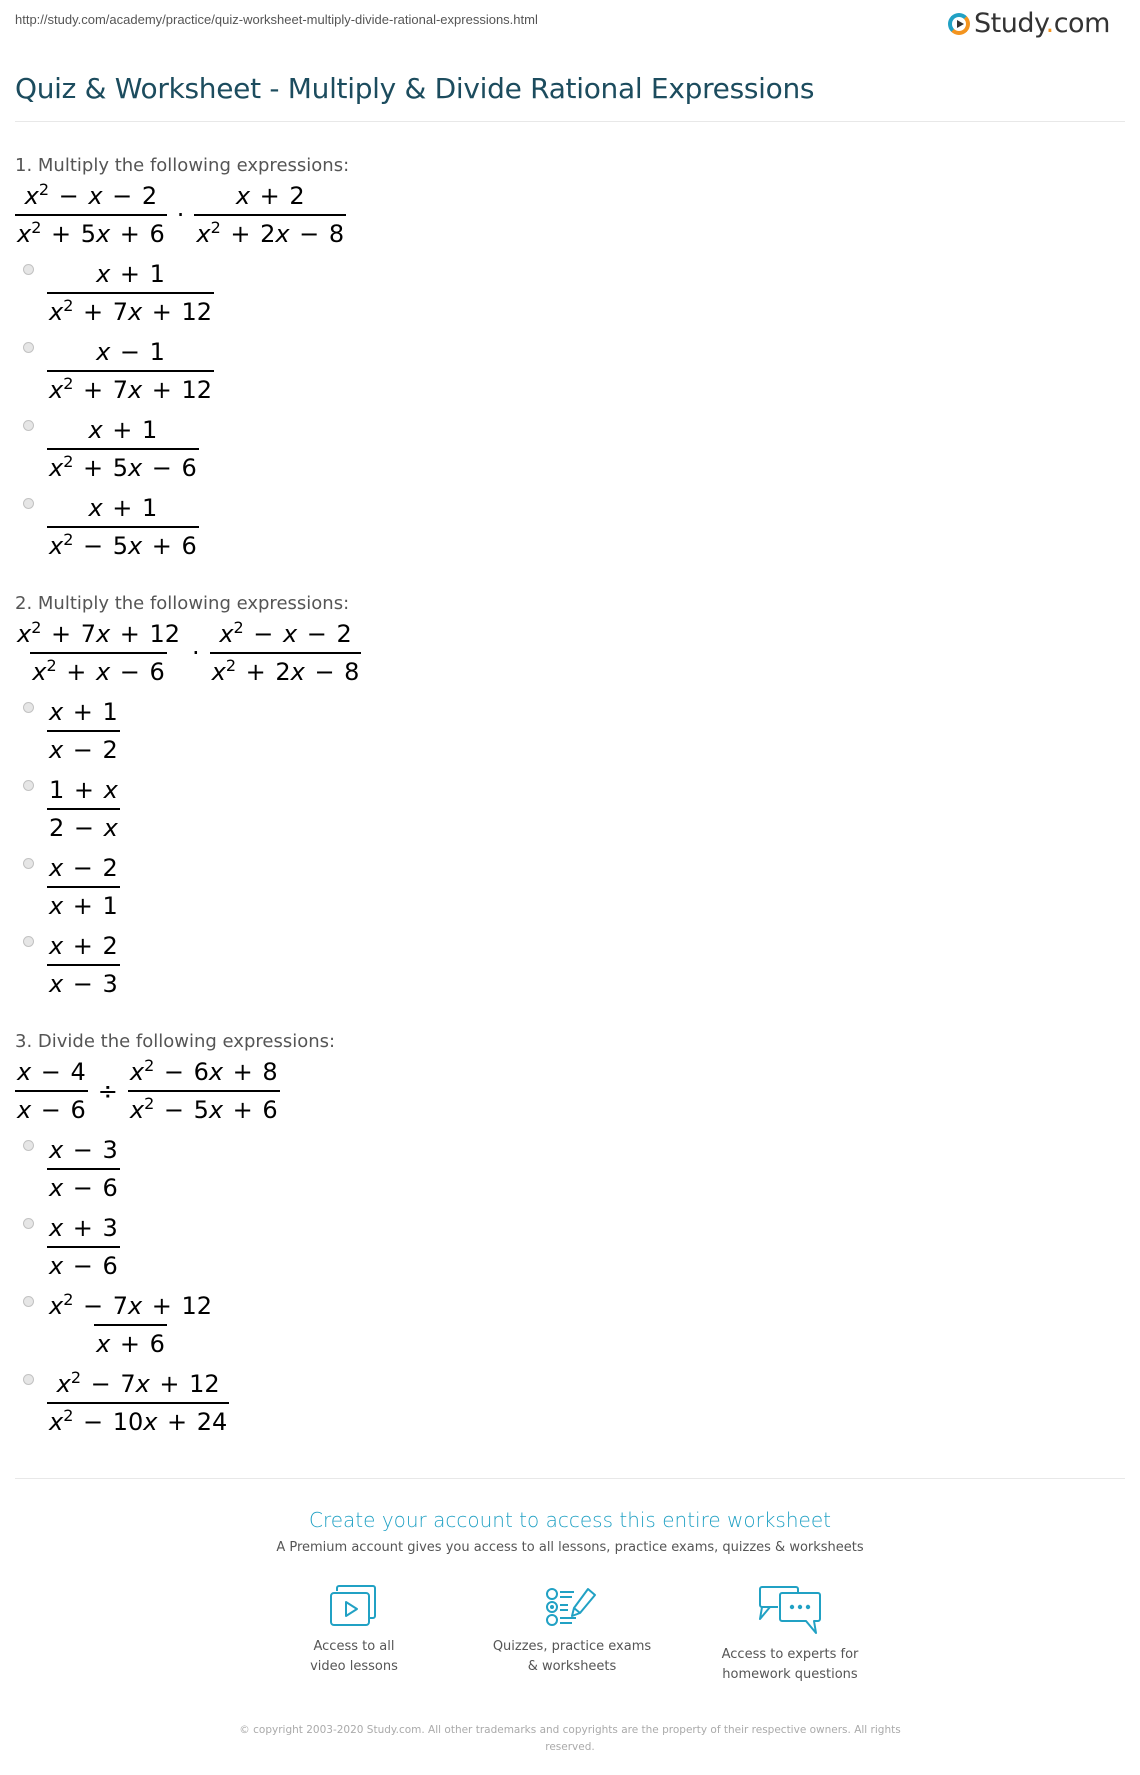  I want to click on denominator: x2 − 10x + 24, so click(138, 1421).